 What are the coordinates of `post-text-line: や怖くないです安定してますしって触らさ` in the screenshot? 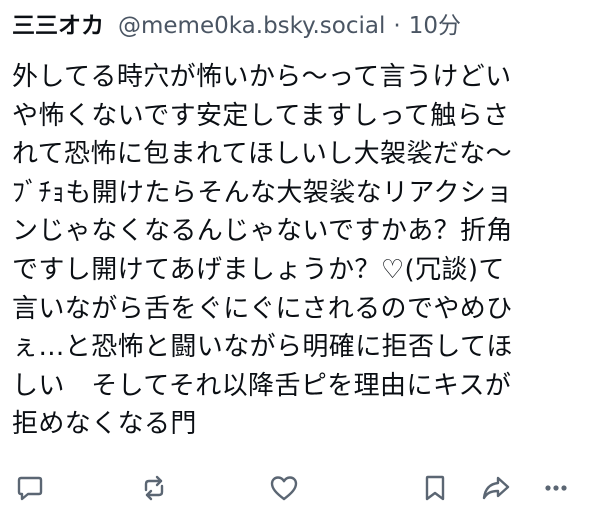 It's located at (261, 115).